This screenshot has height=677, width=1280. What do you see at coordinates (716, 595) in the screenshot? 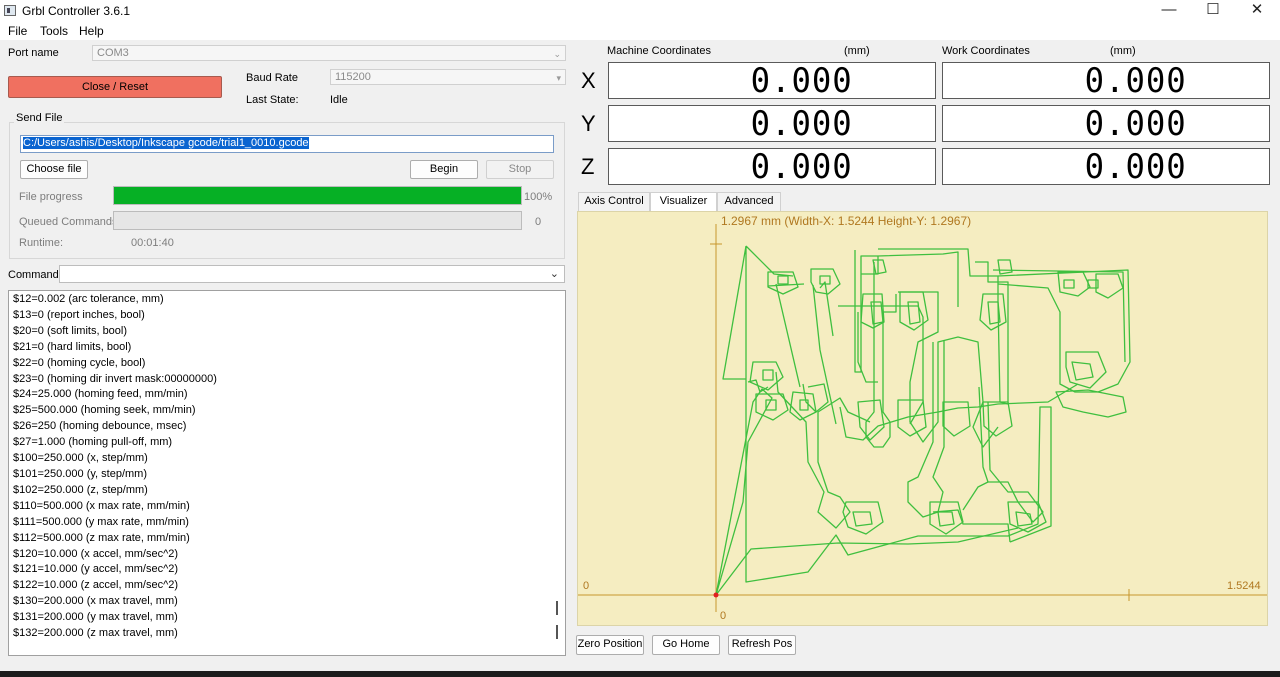
I see `origin-marker` at bounding box center [716, 595].